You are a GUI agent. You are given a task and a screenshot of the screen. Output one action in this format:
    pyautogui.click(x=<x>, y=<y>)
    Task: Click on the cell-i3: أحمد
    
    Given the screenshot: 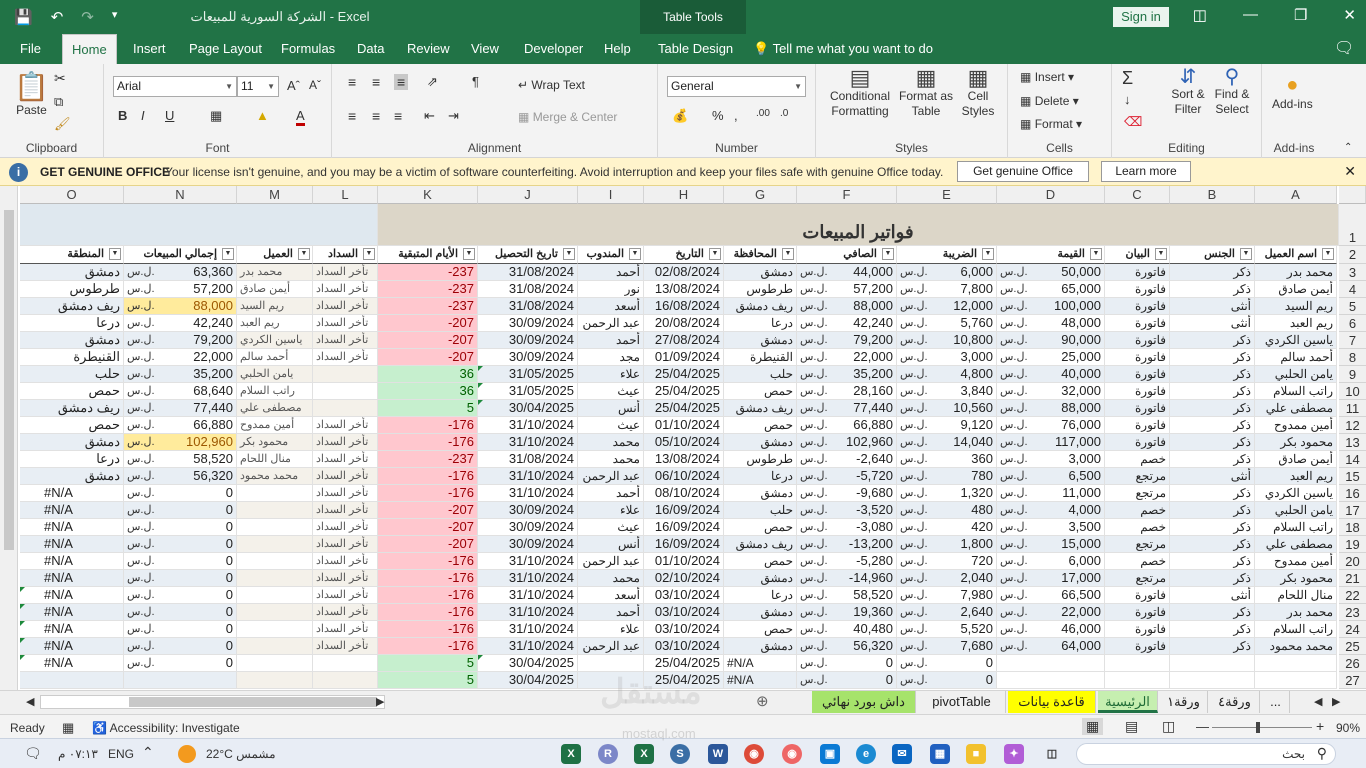 What is the action you would take?
    pyautogui.click(x=611, y=272)
    